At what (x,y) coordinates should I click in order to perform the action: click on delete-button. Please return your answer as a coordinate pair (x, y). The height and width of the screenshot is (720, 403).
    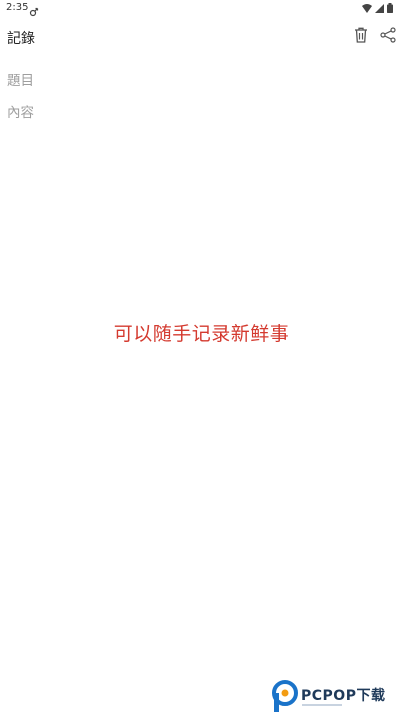
    Looking at the image, I should click on (361, 37).